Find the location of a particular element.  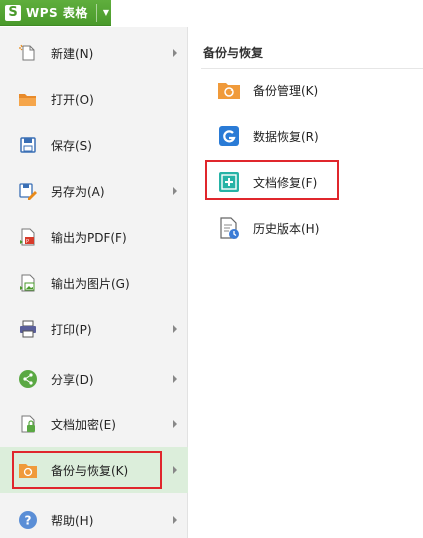

save-icon is located at coordinates (28, 145).